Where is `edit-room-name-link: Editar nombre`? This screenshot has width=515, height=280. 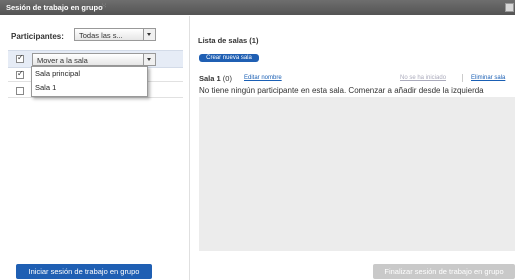
edit-room-name-link: Editar nombre is located at coordinates (263, 78).